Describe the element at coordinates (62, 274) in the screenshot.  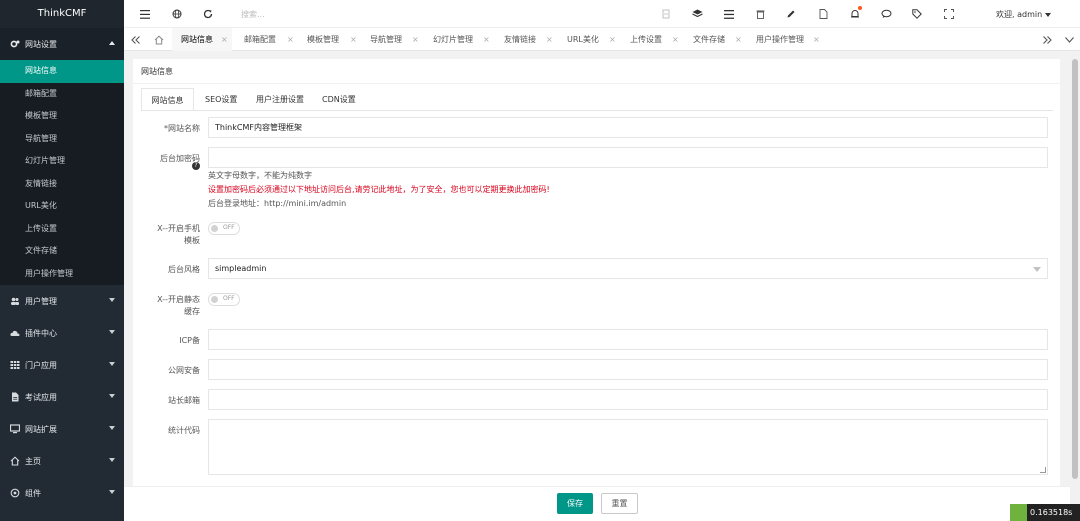
I see `sidebar-item-user-actions: 用户操作管理` at that location.